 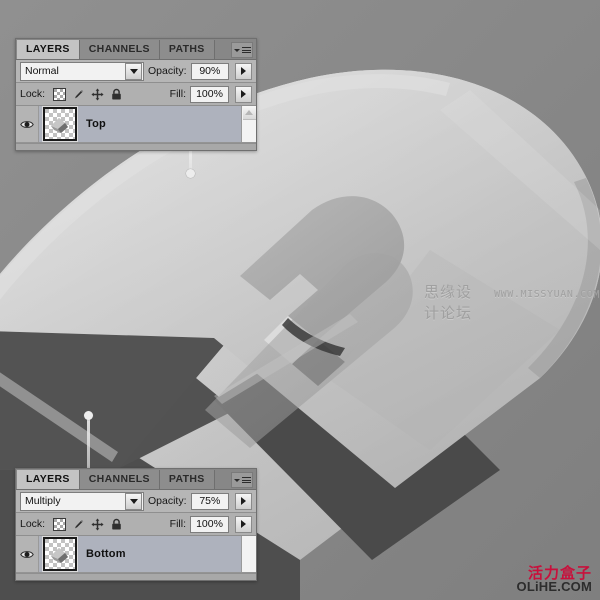 What do you see at coordinates (82, 501) in the screenshot?
I see `blend-mode-select: Multiply` at bounding box center [82, 501].